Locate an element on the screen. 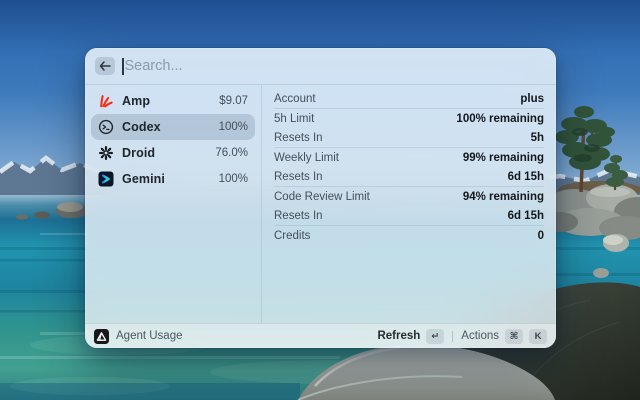 The width and height of the screenshot is (640, 400). refresh-label: Refresh is located at coordinates (399, 336).